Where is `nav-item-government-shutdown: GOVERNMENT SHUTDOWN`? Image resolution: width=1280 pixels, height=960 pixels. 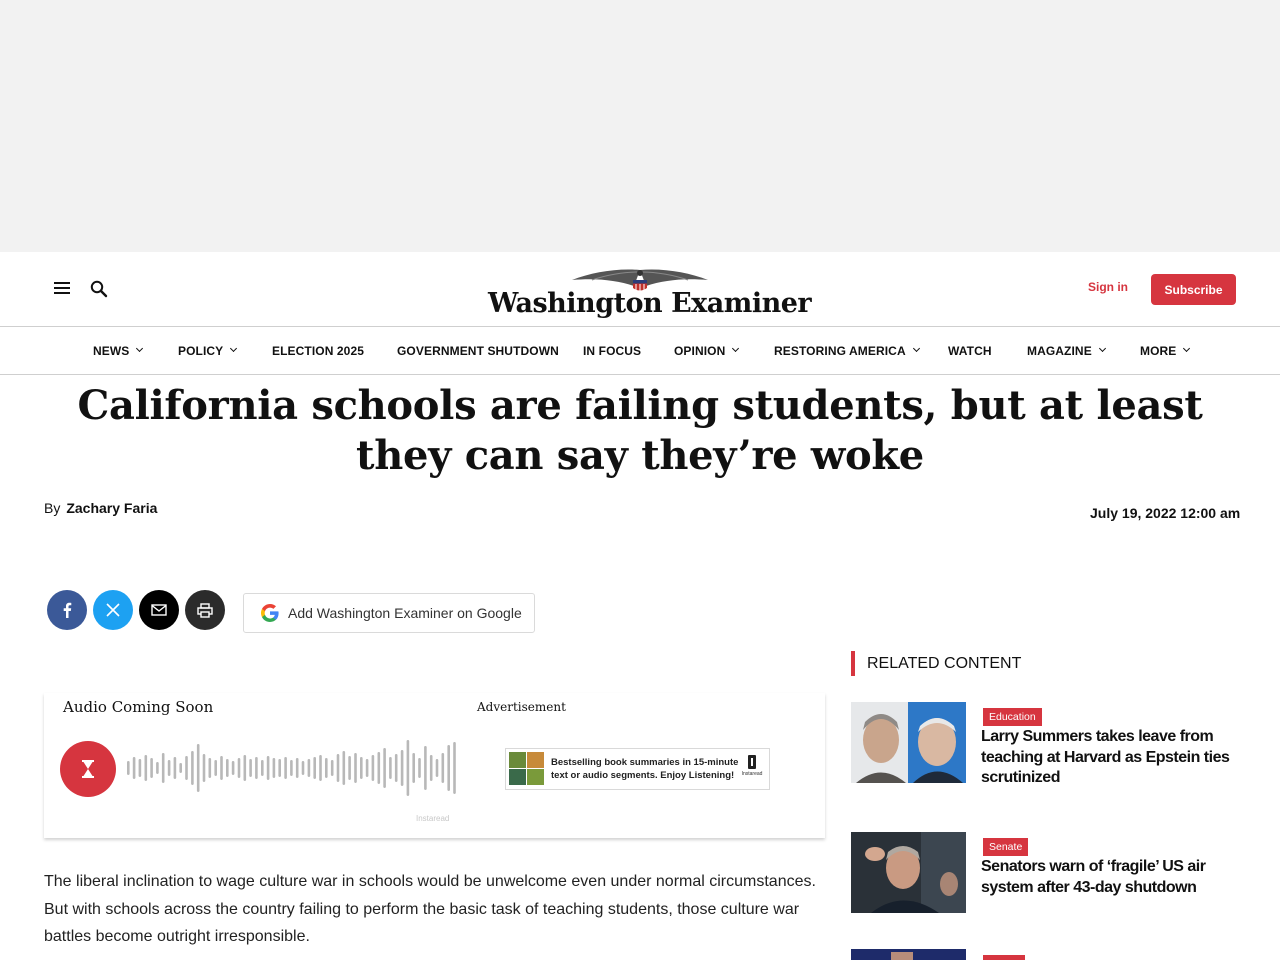
nav-item-government-shutdown: GOVERNMENT SHUTDOWN is located at coordinates (478, 350).